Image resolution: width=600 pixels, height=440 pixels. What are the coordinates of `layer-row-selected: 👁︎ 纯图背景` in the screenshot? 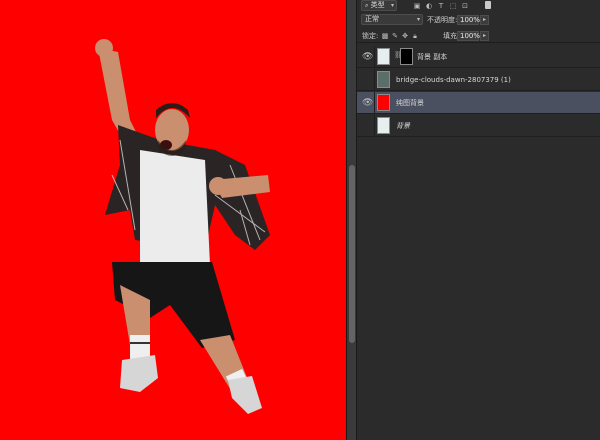 It's located at (478, 103).